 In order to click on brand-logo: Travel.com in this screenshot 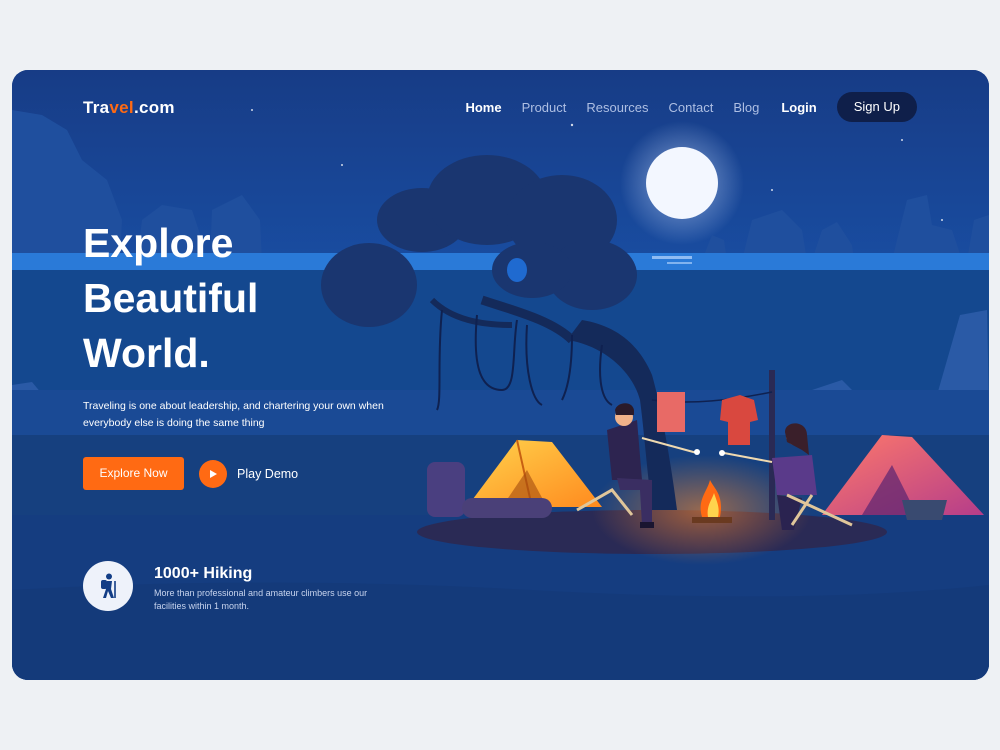, I will do `click(129, 108)`.